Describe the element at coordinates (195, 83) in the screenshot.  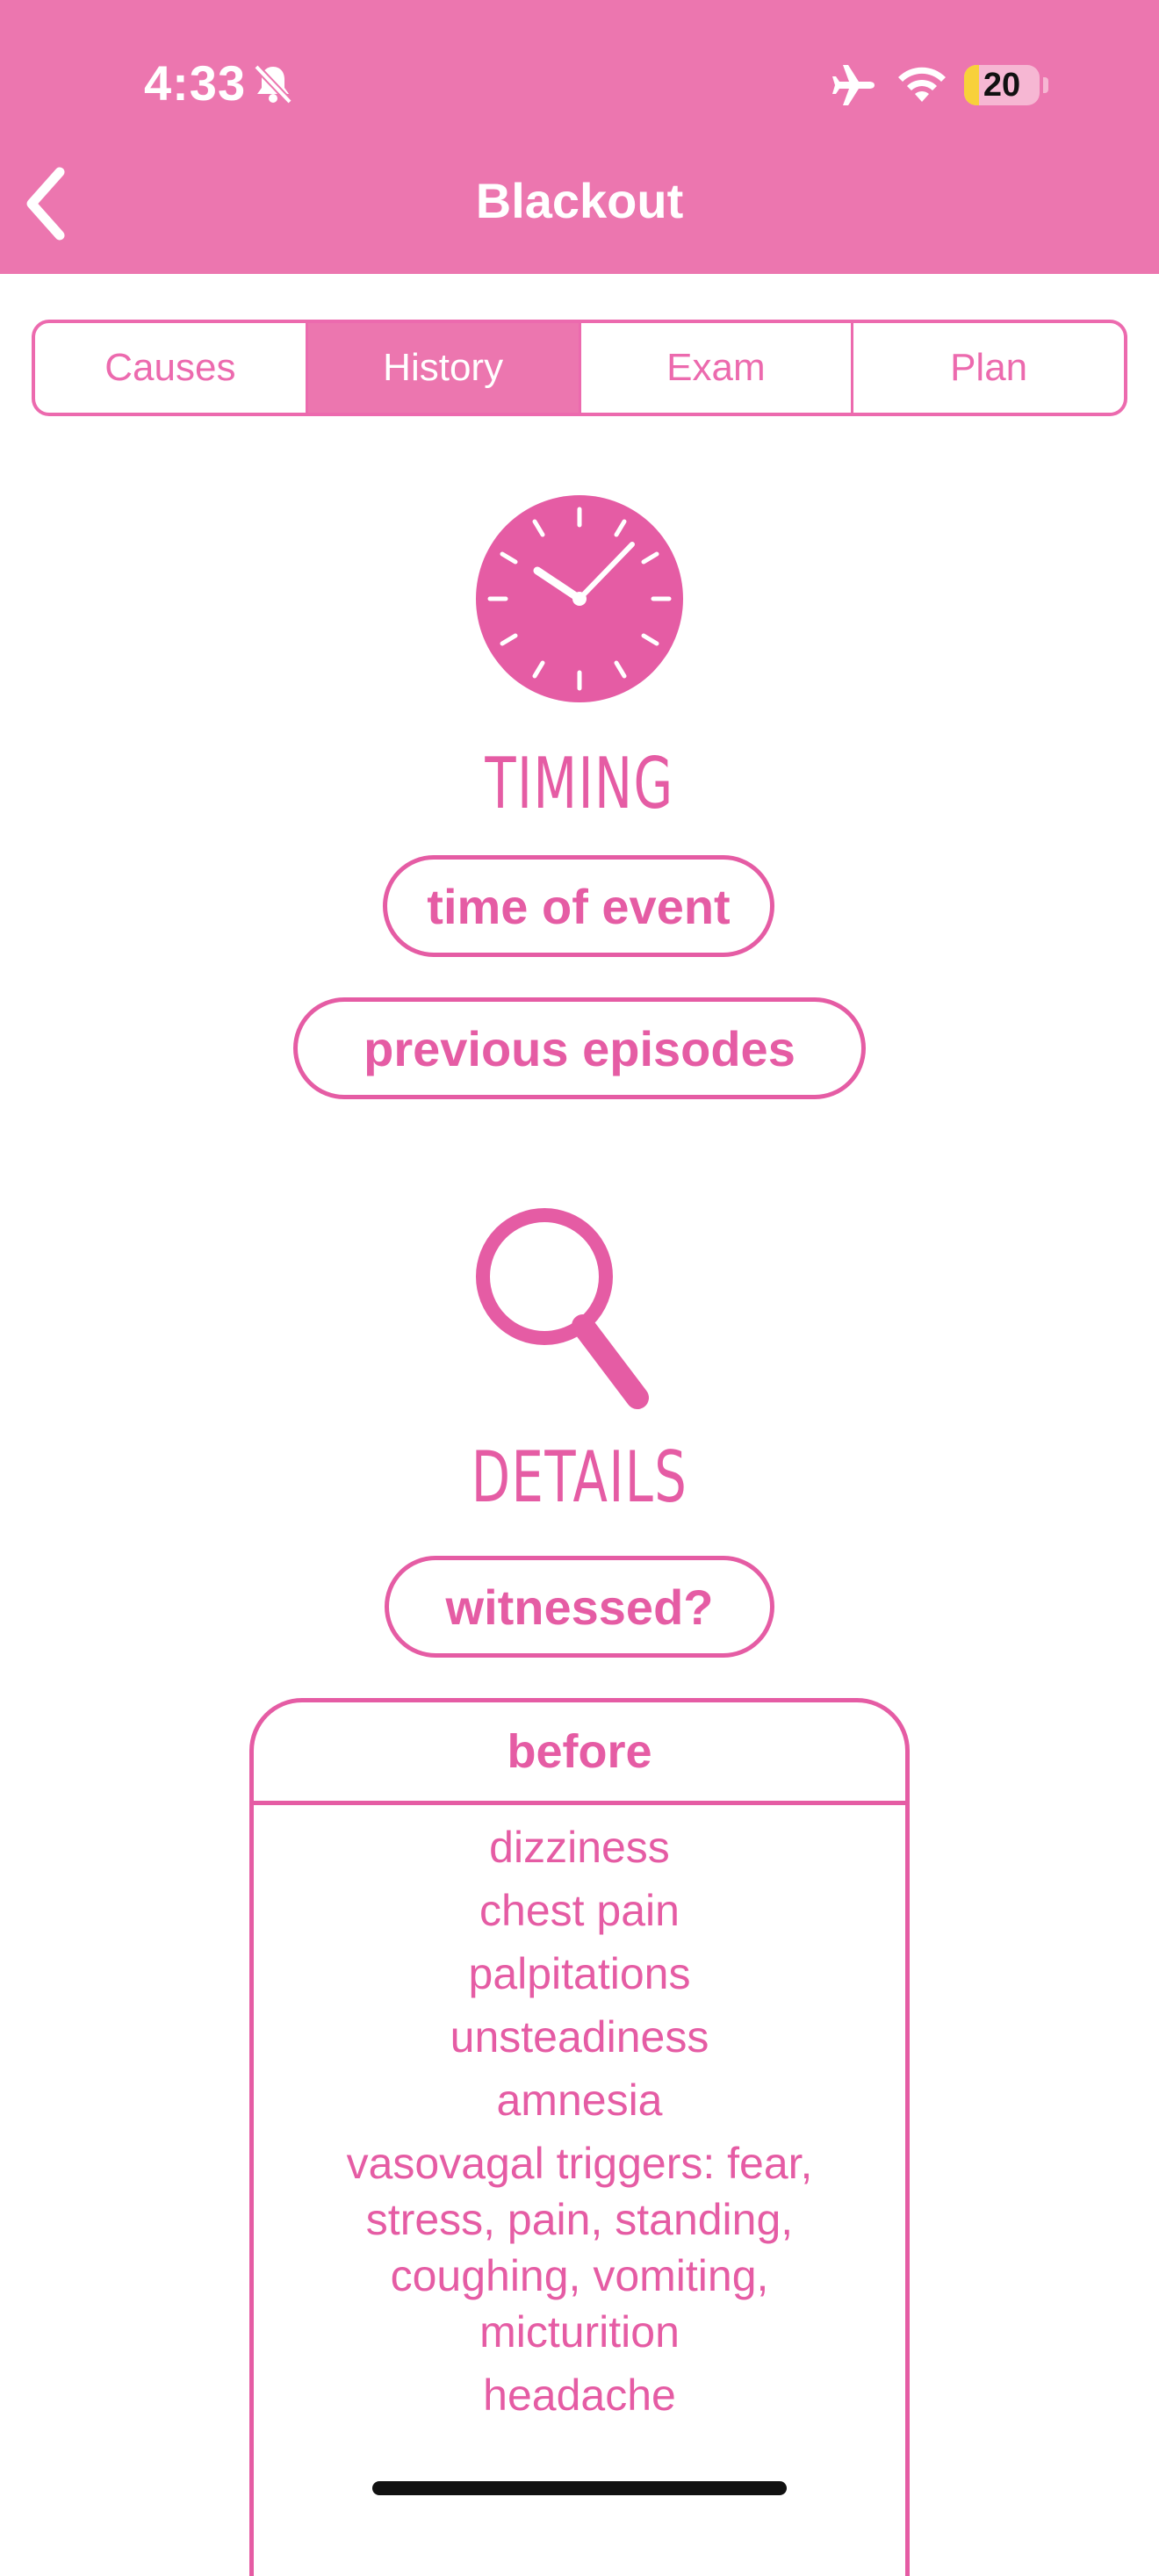
I see `status-time: 4:33` at that location.